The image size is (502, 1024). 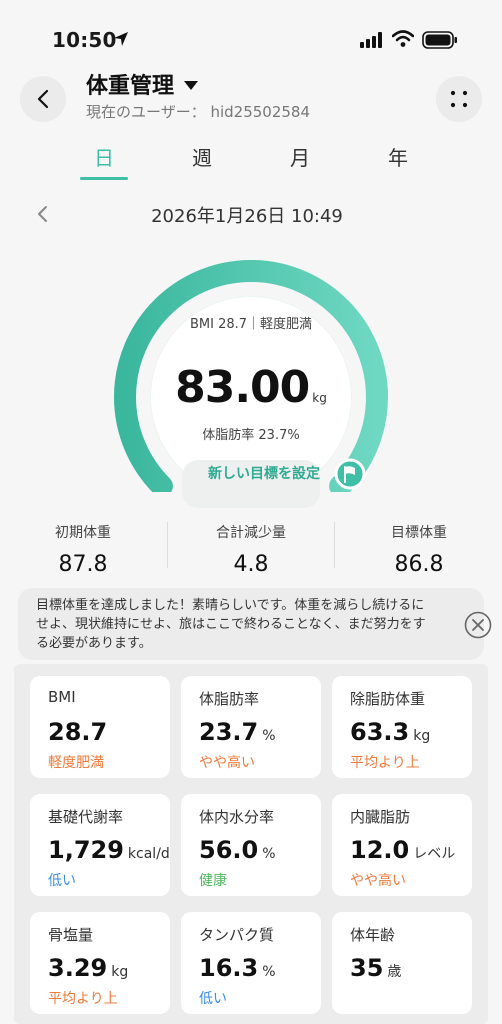 I want to click on bmi-summary: BMI 28.7｜軽度肥満, so click(x=251, y=324).